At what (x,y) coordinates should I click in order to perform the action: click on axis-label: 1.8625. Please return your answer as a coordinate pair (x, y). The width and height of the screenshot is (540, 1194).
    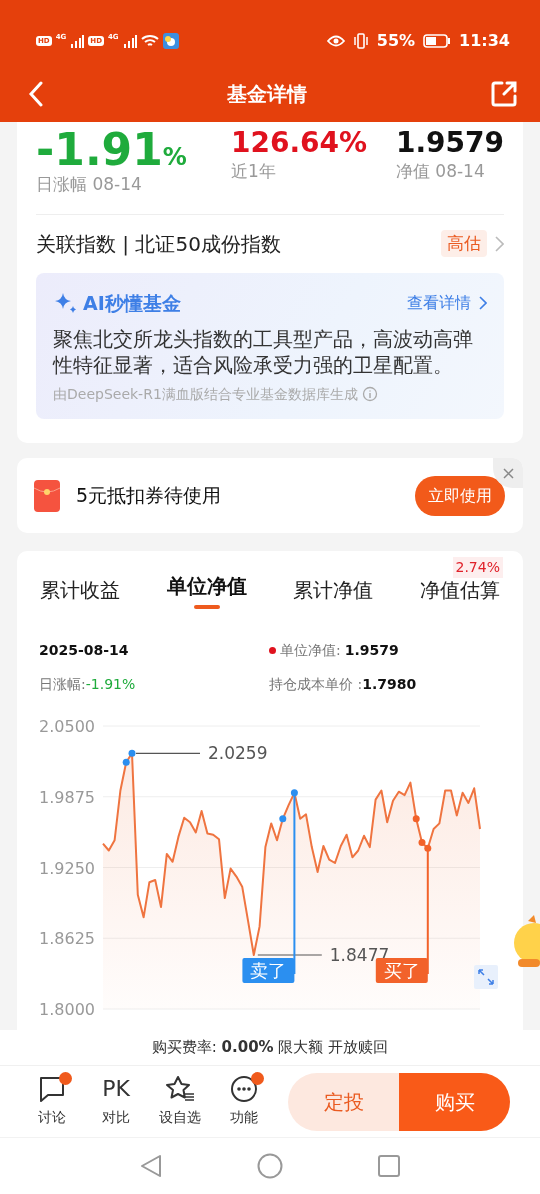
    Looking at the image, I should click on (67, 939).